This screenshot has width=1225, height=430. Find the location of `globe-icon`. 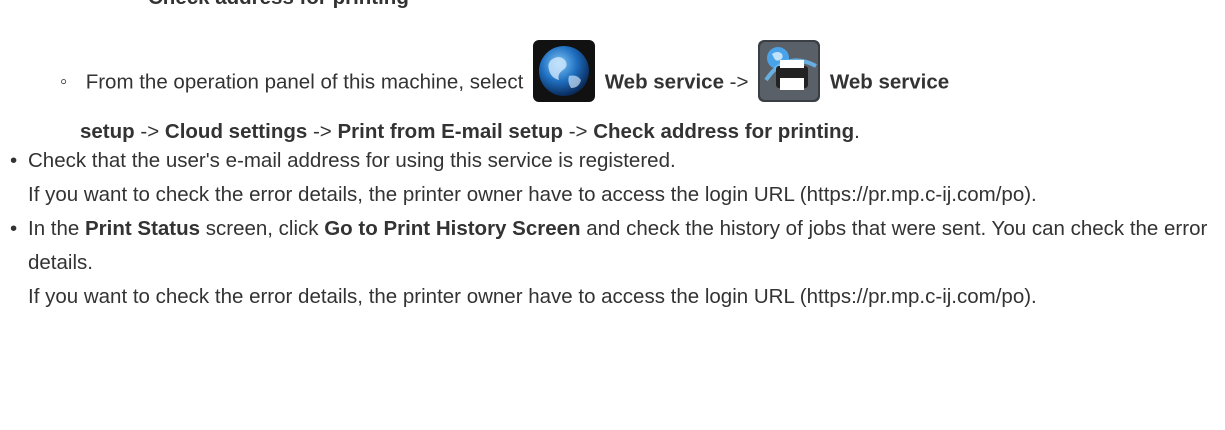

globe-icon is located at coordinates (563, 83).